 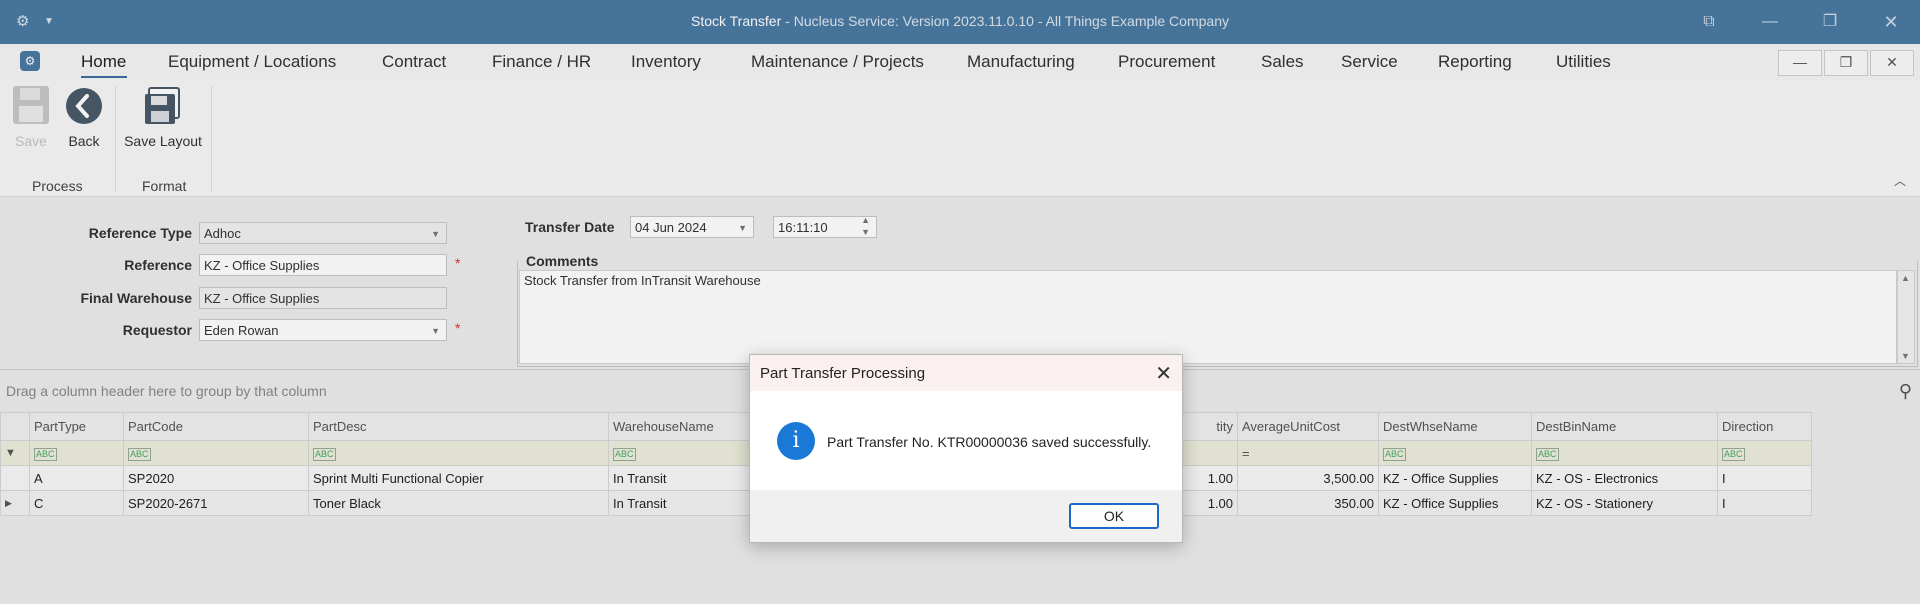 I want to click on info-icon: i, so click(x=796, y=441).